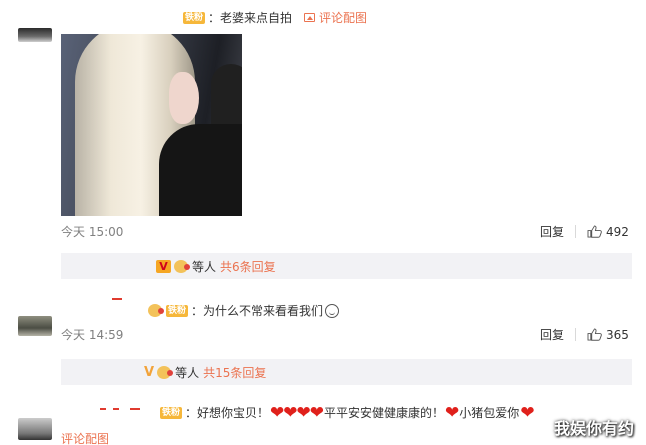 Image resolution: width=646 pixels, height=445 pixels. Describe the element at coordinates (250, 18) in the screenshot. I see `comment-text: ：老婆来点自拍` at that location.